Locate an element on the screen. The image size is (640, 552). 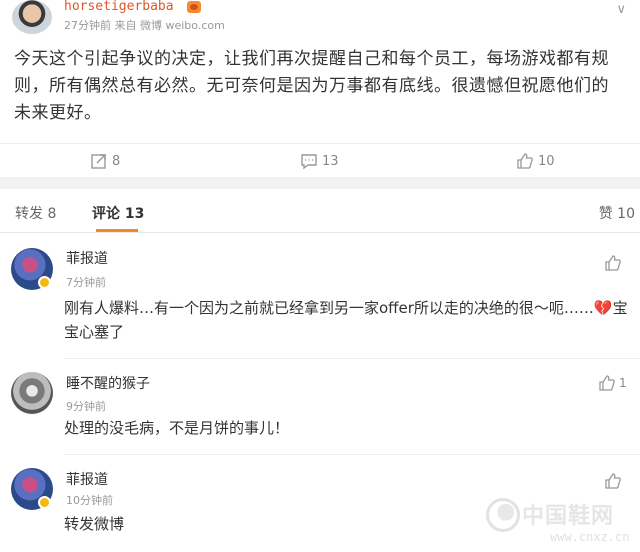
author-name: horsetigerbaba is located at coordinates (119, 7).